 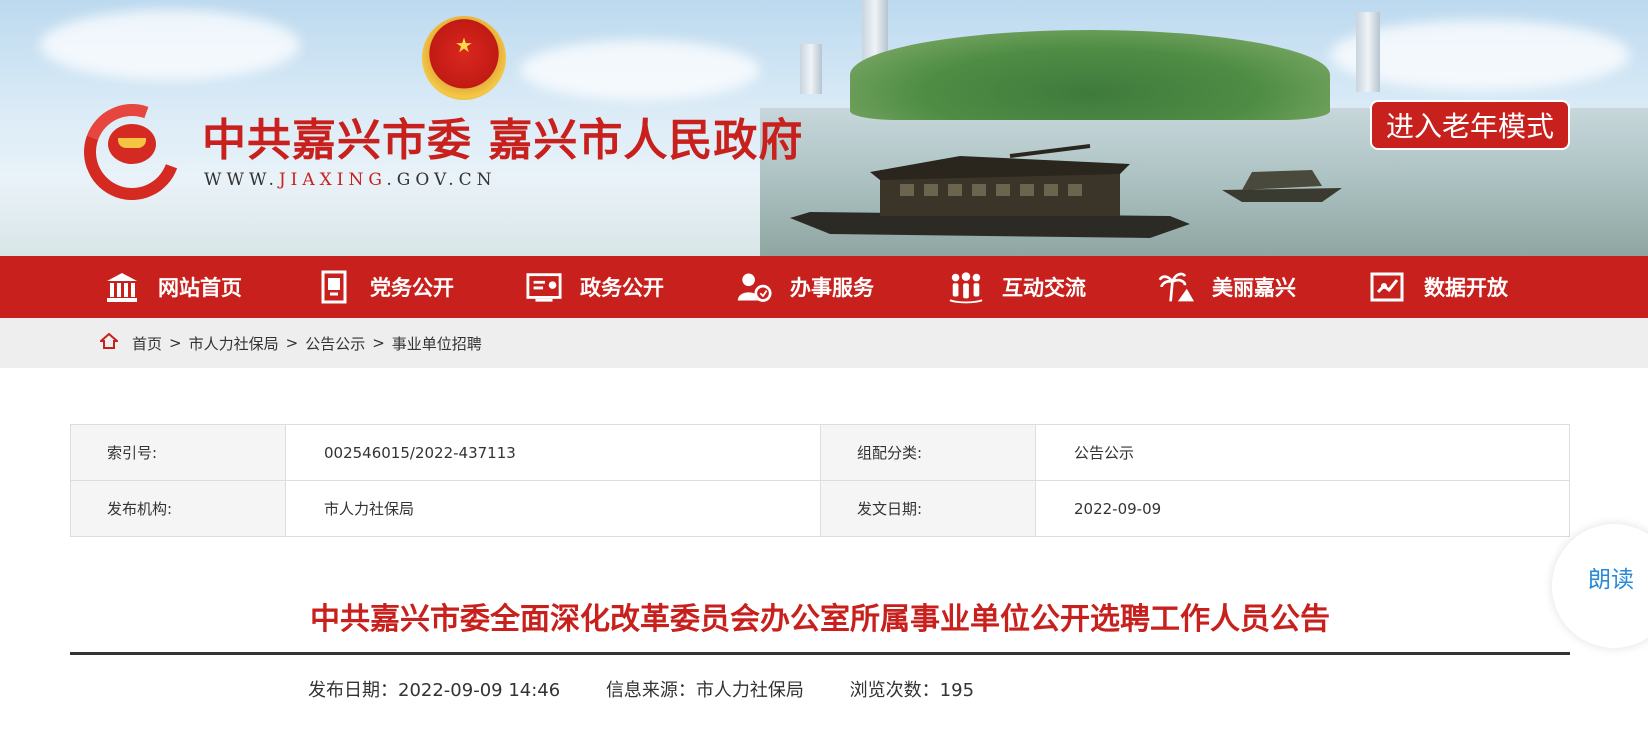 What do you see at coordinates (1388, 287) in the screenshot?
I see `data-chart-icon` at bounding box center [1388, 287].